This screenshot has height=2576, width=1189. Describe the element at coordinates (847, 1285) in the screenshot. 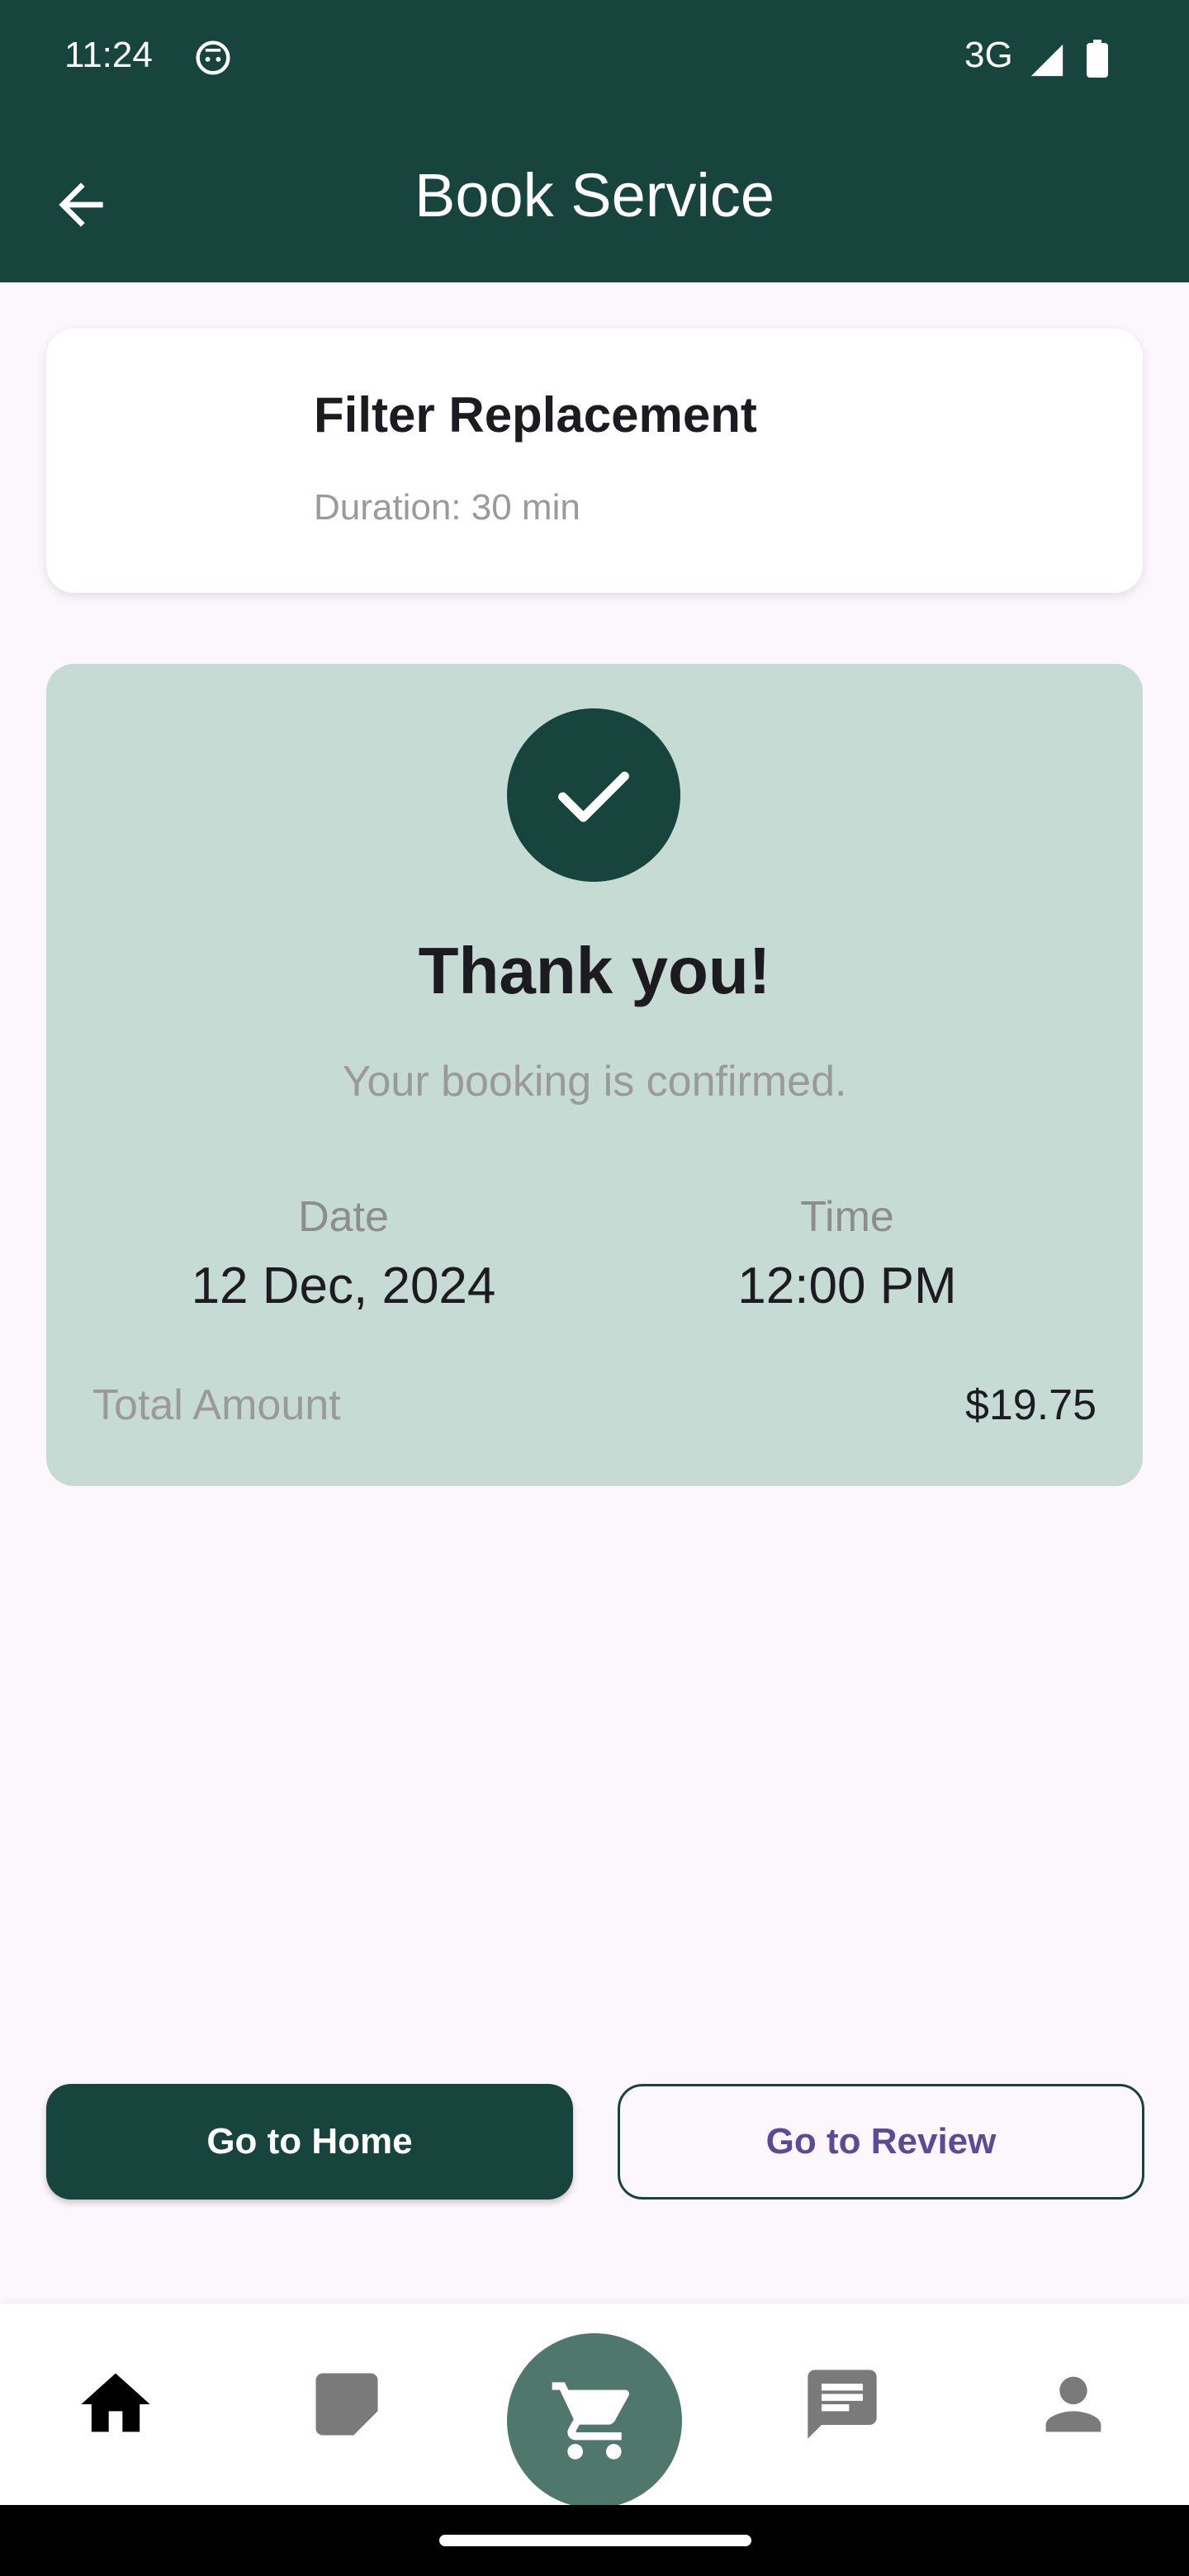

I see `time-value: 12:00 PM` at that location.